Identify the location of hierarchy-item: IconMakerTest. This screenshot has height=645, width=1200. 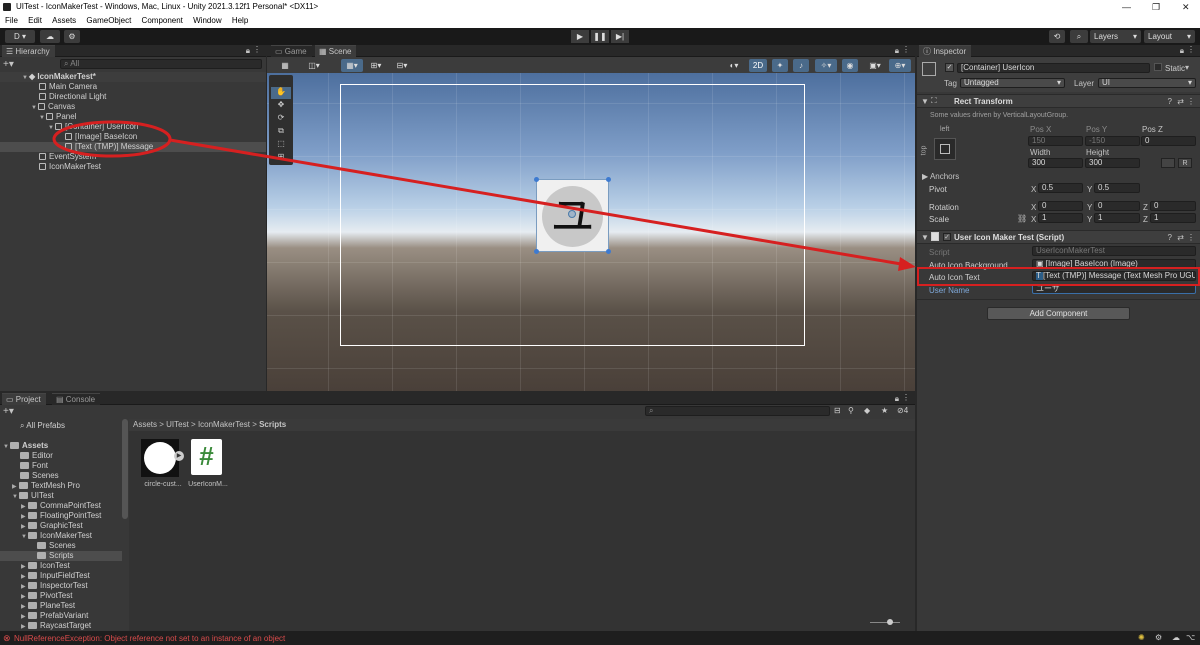
(50, 167).